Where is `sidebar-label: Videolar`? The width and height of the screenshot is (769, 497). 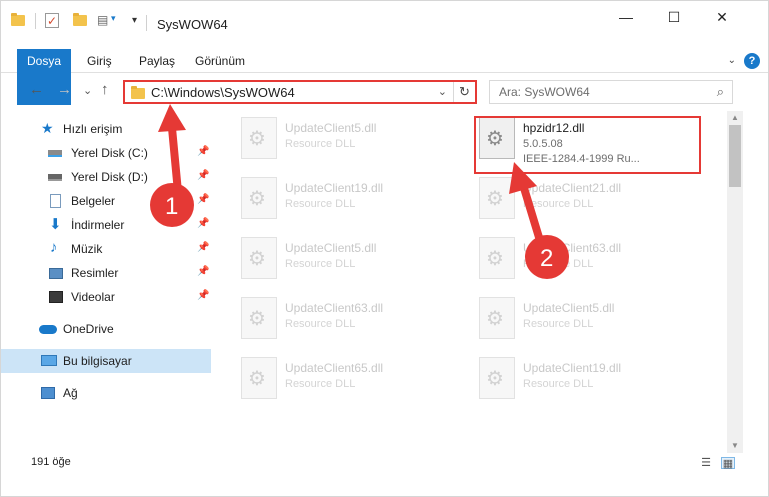
sidebar-label: Videolar is located at coordinates (93, 297).